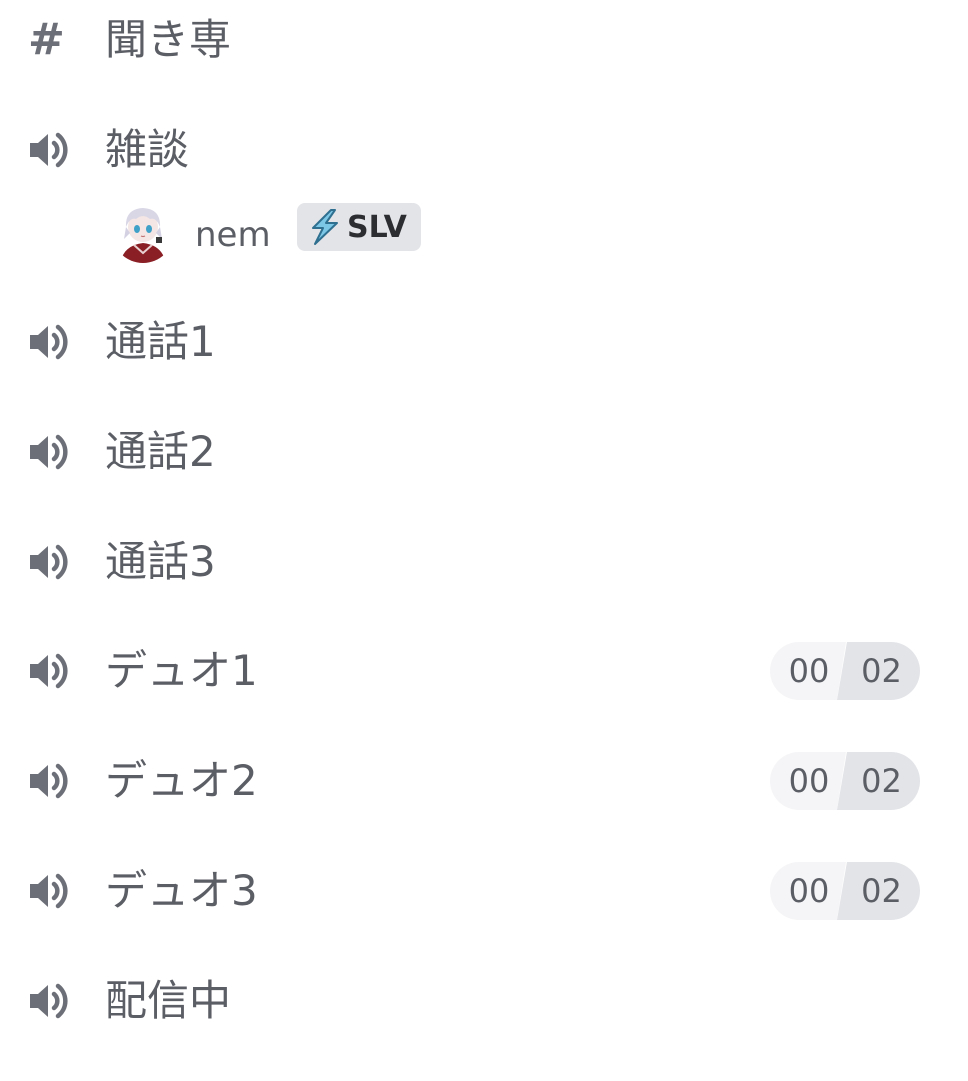 This screenshot has width=968, height=1081. Describe the element at coordinates (181, 890) in the screenshot. I see `channel-name: デュオ3` at that location.